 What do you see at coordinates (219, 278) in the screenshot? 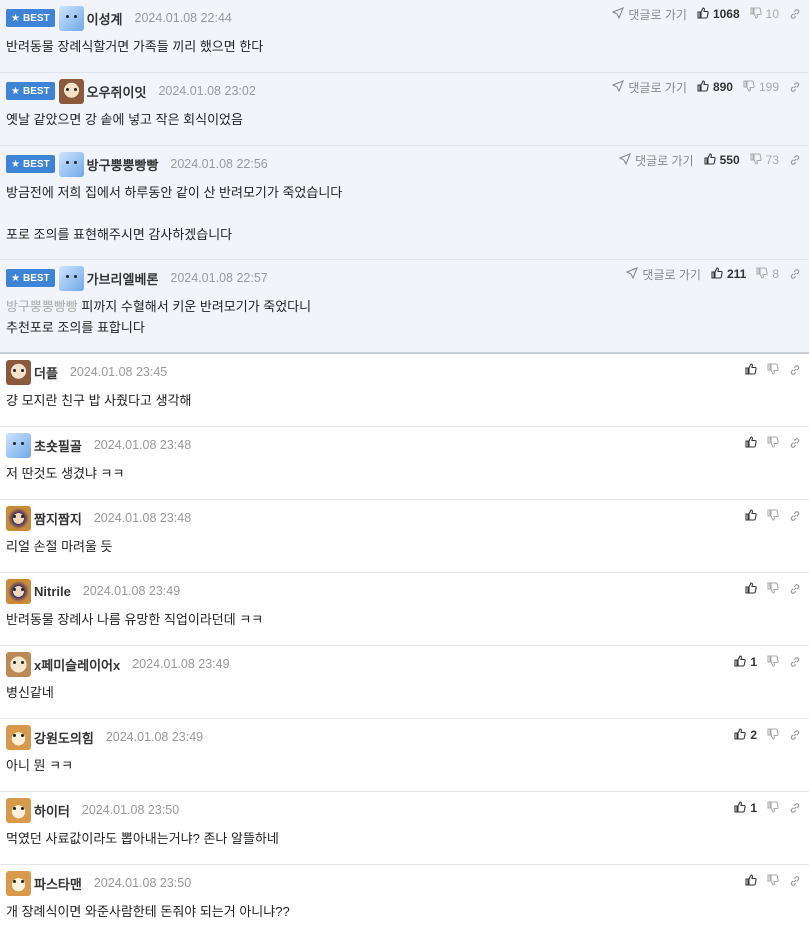
I see `timestamp: 2024.01.08 22:57` at bounding box center [219, 278].